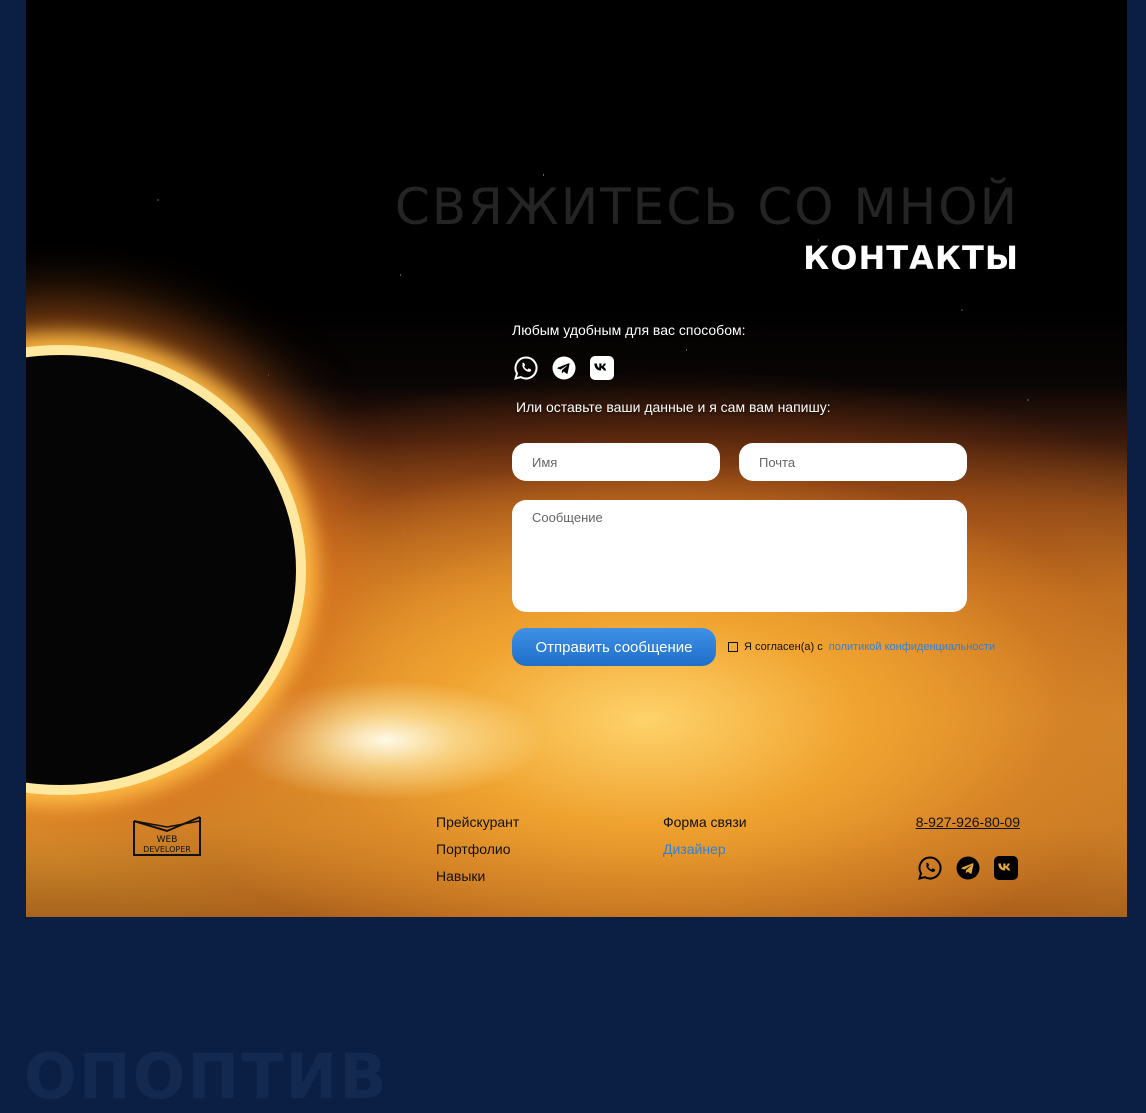  I want to click on contact-social-links, so click(564, 368).